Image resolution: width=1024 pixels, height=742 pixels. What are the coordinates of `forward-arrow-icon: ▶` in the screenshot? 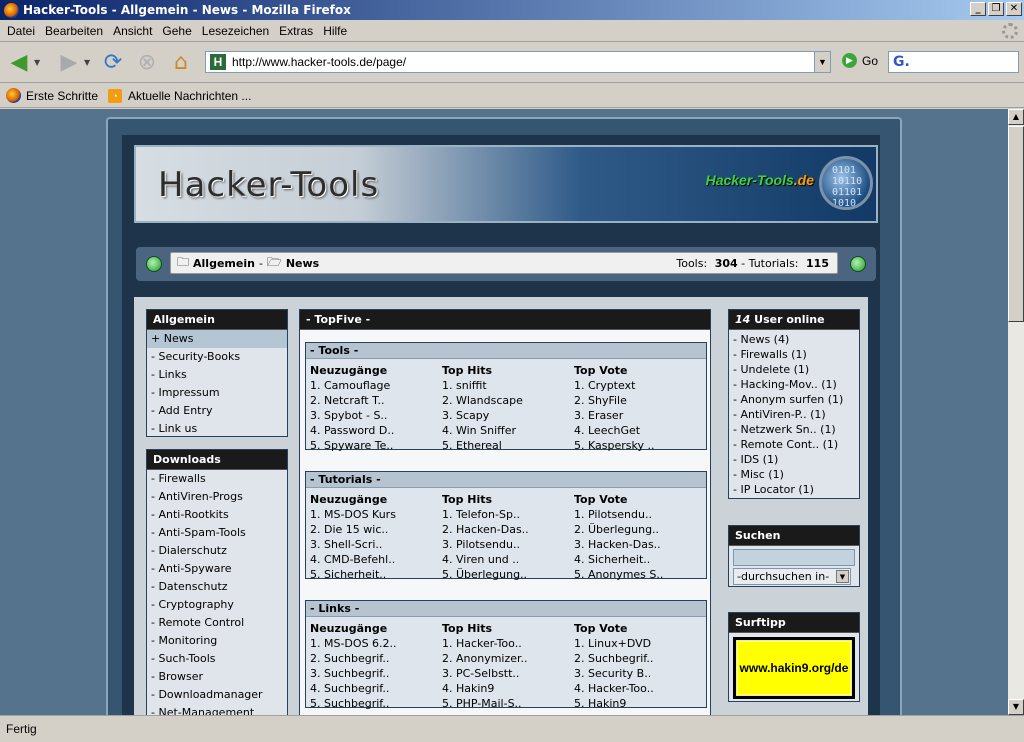 It's located at (69, 63).